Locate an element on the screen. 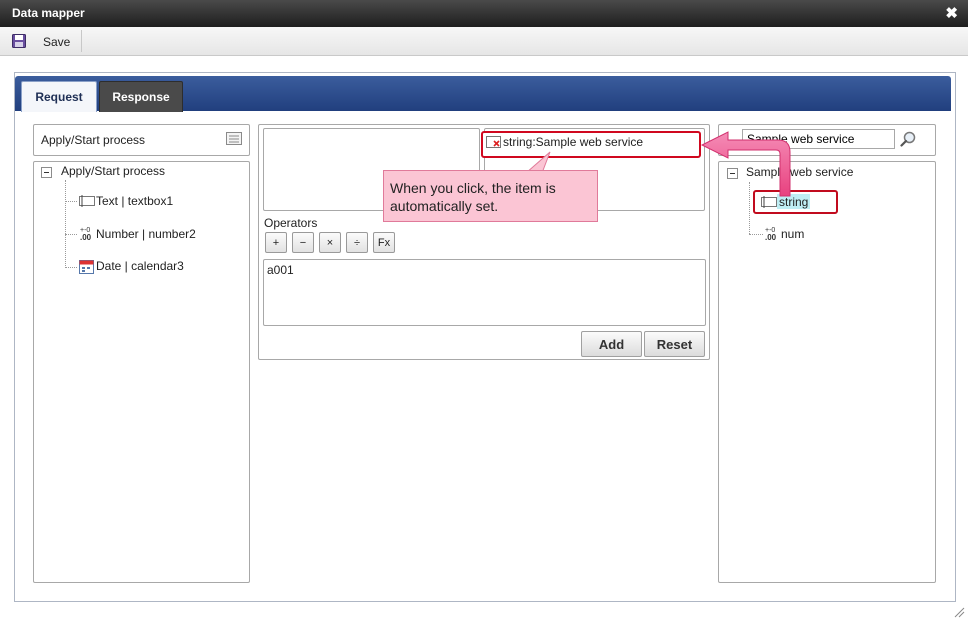 This screenshot has height=621, width=968. close-icon: ✖ is located at coordinates (951, 13).